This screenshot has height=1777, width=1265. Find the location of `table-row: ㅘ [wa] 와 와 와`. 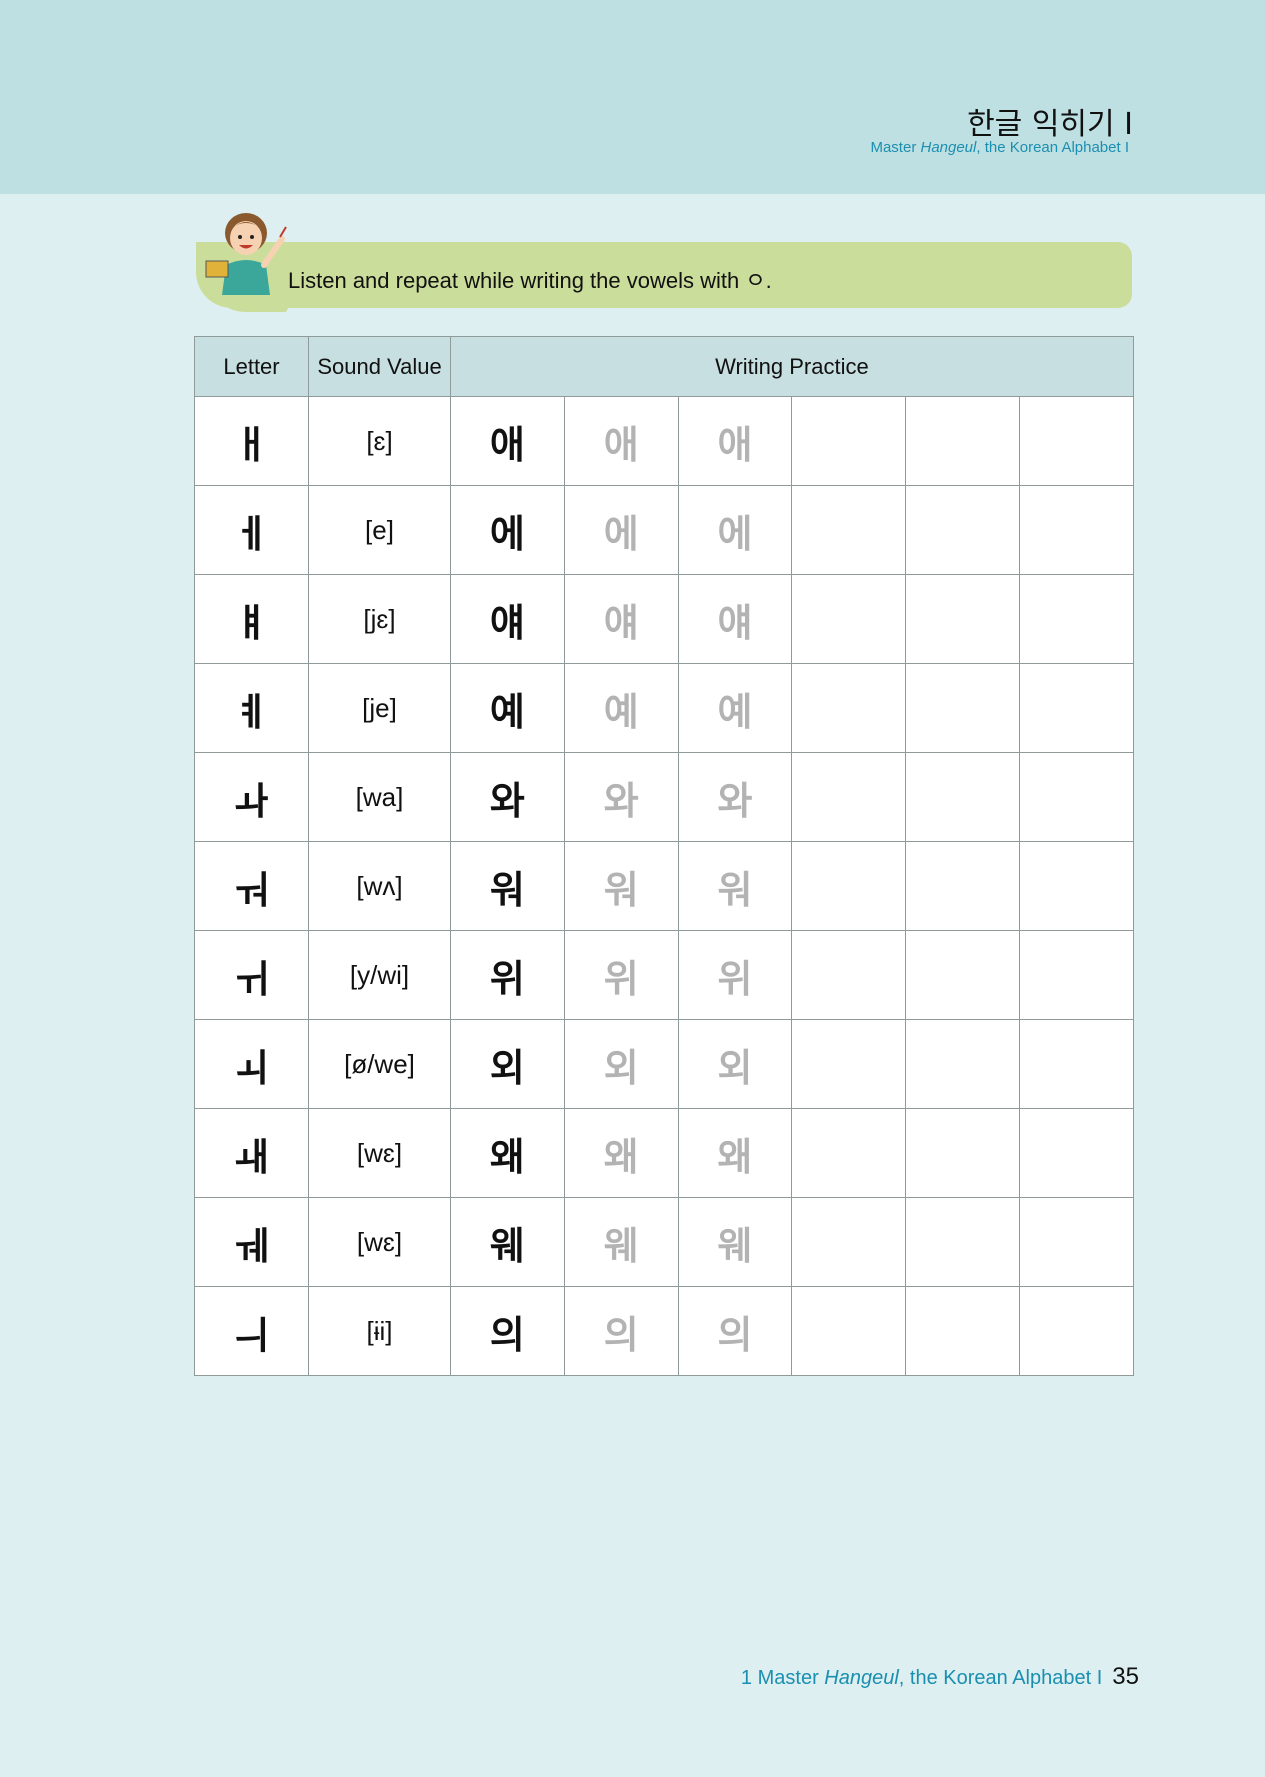

table-row: ㅘ [wa] 와 와 와 is located at coordinates (664, 797).